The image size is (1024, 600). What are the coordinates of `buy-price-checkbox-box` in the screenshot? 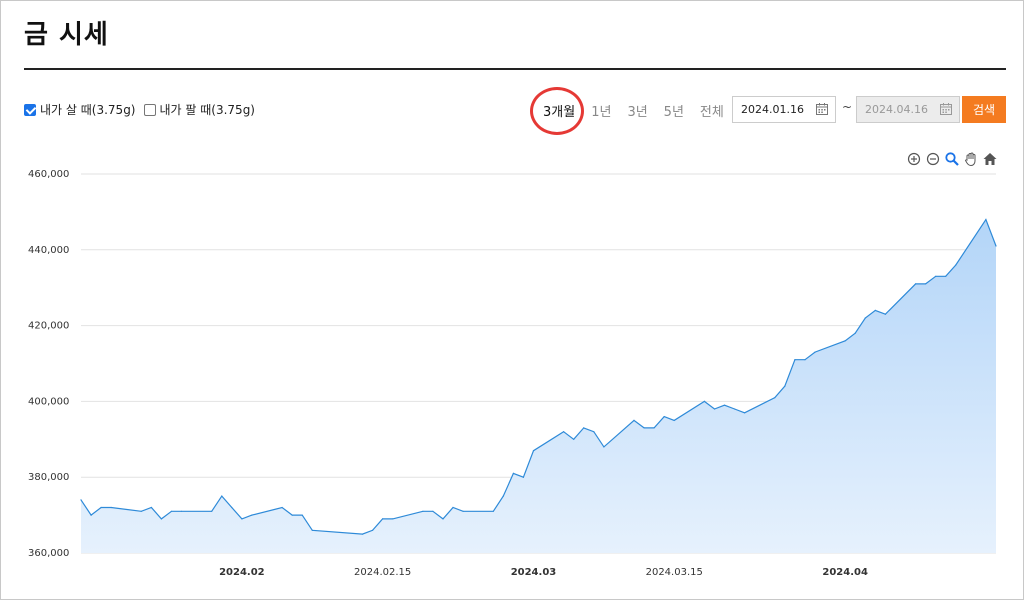 It's located at (30, 109).